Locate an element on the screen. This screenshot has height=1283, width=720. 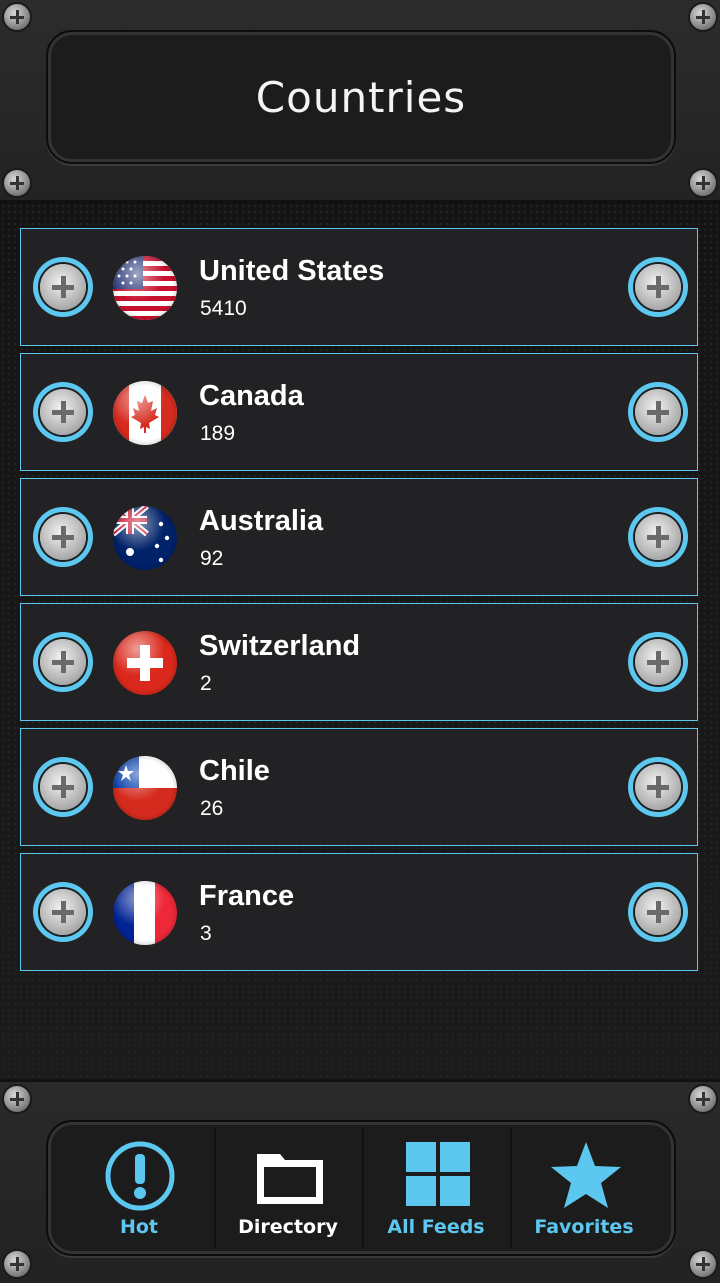
tab-directory: Directory is located at coordinates (287, 1188).